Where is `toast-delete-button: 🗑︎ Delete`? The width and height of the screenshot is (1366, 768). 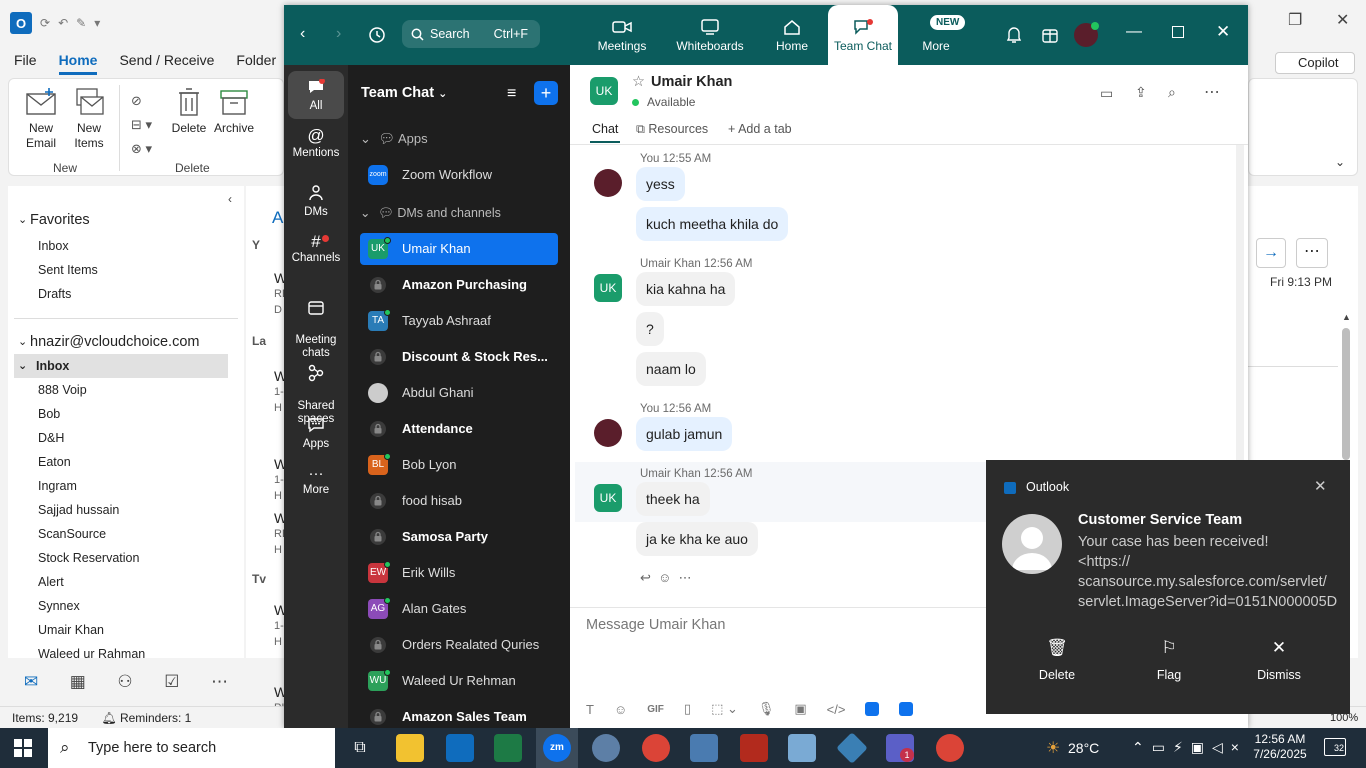
toast-delete-button: 🗑︎ Delete is located at coordinates (1057, 660).